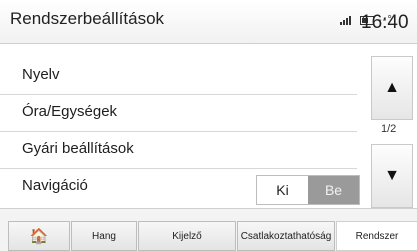  What do you see at coordinates (178, 113) in the screenshot?
I see `menu-item-clock-units: Óra/Egységek` at bounding box center [178, 113].